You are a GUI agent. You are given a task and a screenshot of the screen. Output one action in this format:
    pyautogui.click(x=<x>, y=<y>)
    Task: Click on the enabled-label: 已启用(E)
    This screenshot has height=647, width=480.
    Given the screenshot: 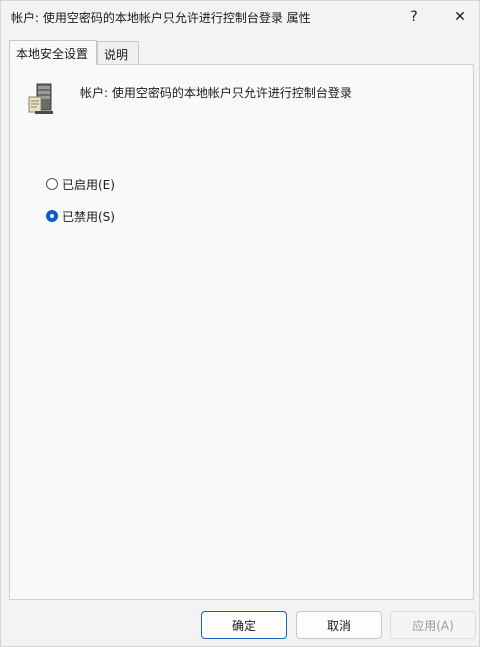 What is the action you would take?
    pyautogui.click(x=88, y=184)
    